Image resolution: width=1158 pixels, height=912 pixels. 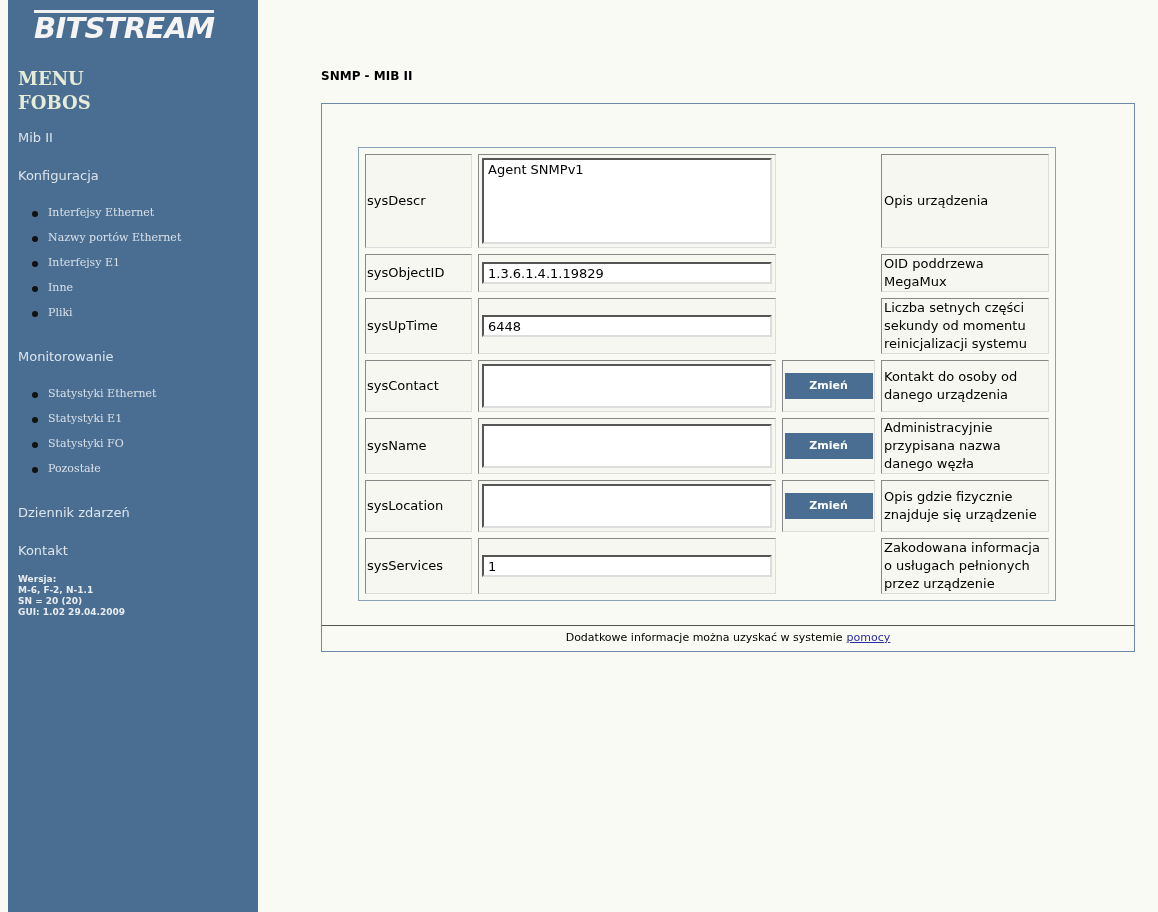 I want to click on version-text: GUI: 1.02 29.04.2009, so click(x=72, y=612).